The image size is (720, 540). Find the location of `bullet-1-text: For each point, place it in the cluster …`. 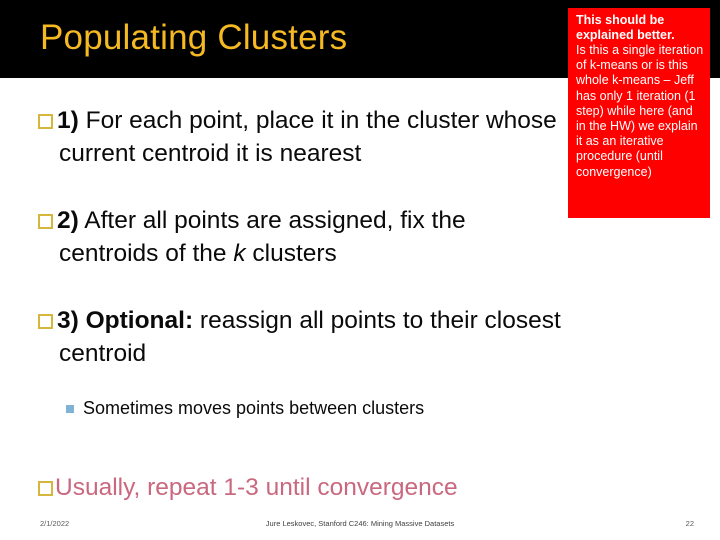

bullet-1-text: For each point, place it in the cluster … is located at coordinates (317, 120).